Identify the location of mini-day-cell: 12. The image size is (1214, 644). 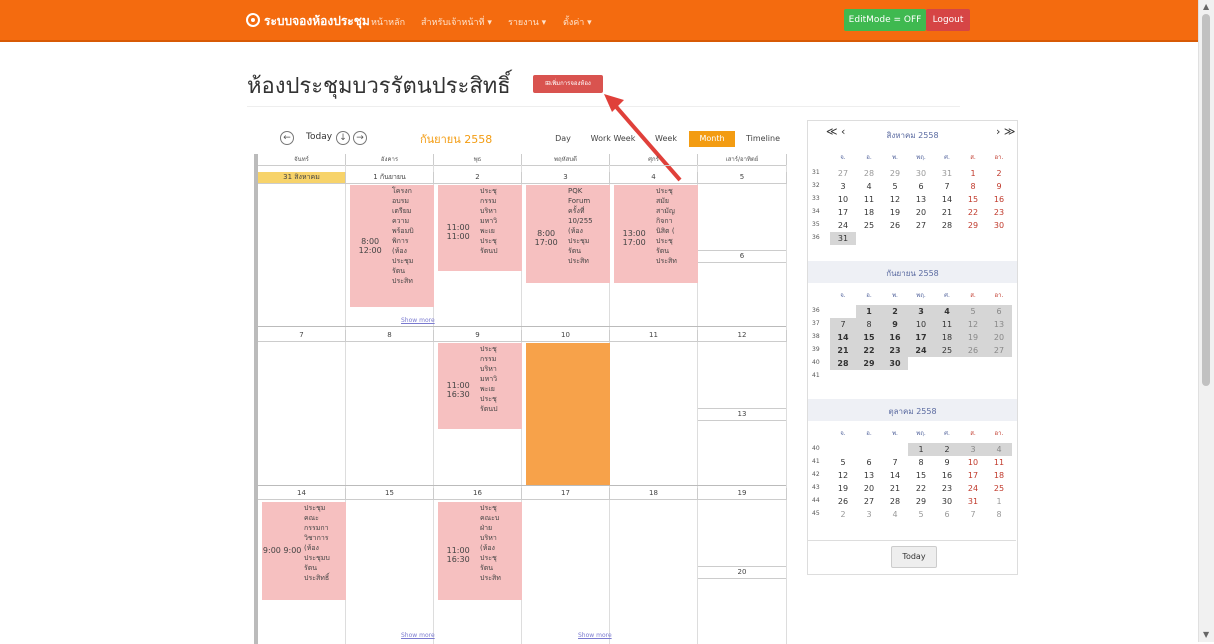
(843, 475).